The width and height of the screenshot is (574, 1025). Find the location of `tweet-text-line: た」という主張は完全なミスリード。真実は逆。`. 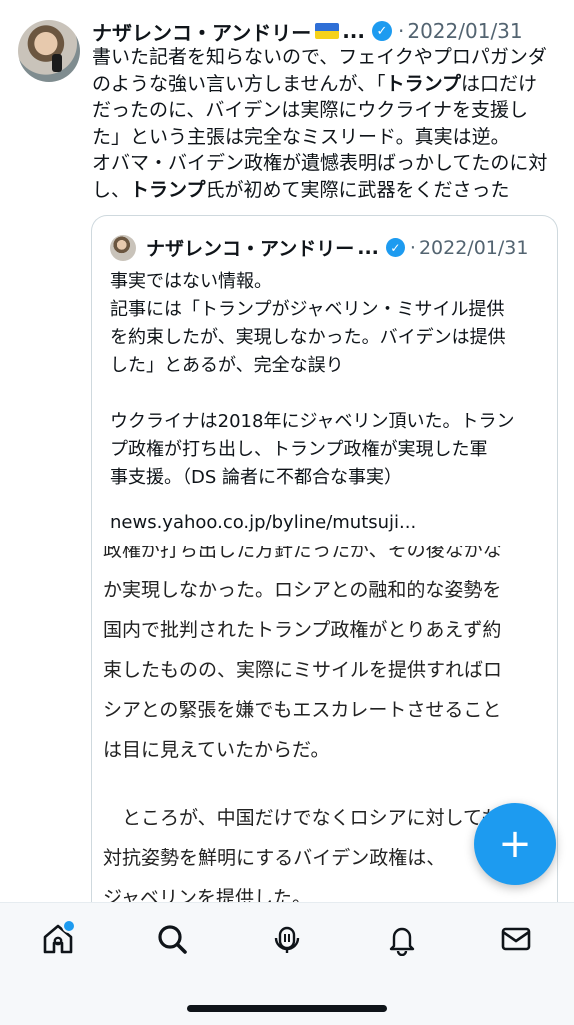

tweet-text-line: た」という主張は完全なミスリード。真実は逆。 is located at coordinates (327, 137).